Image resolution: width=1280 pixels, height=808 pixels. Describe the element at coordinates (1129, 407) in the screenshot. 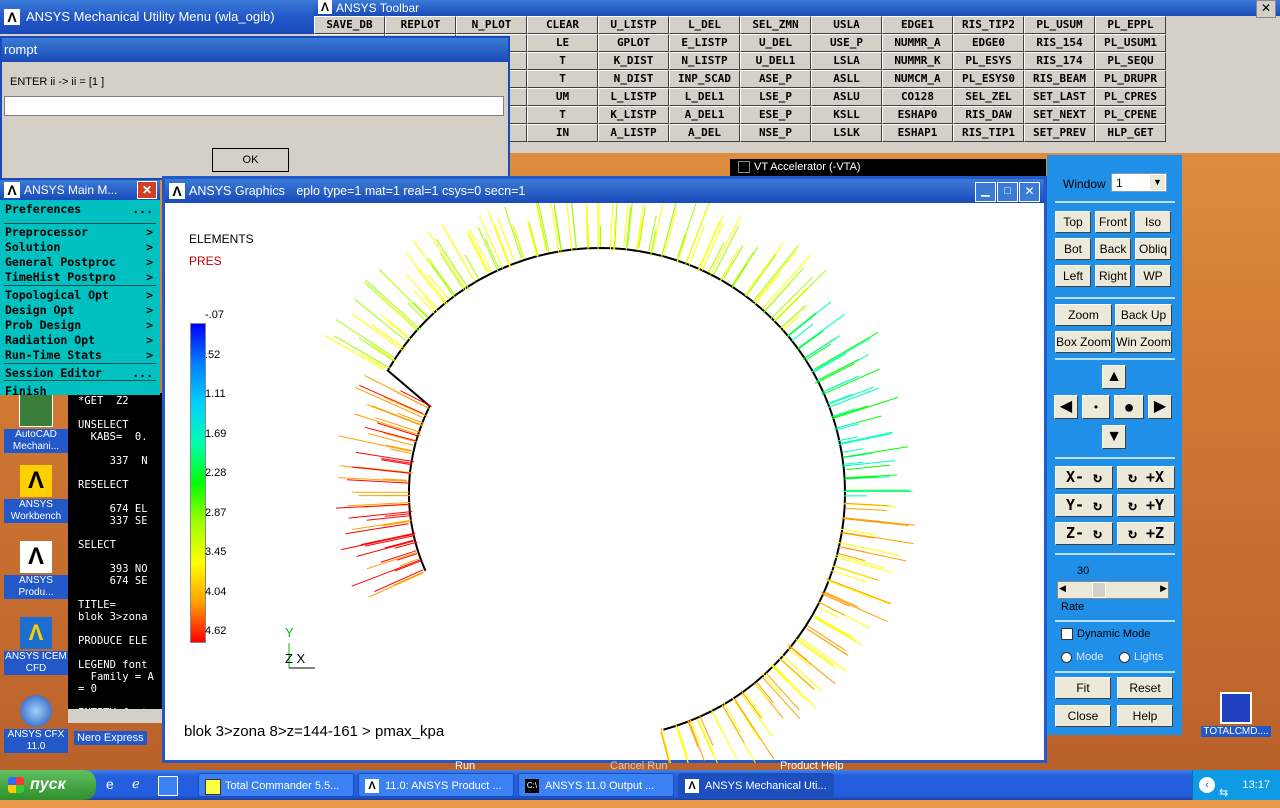

I see `zoom-out-big-icon: ●` at that location.